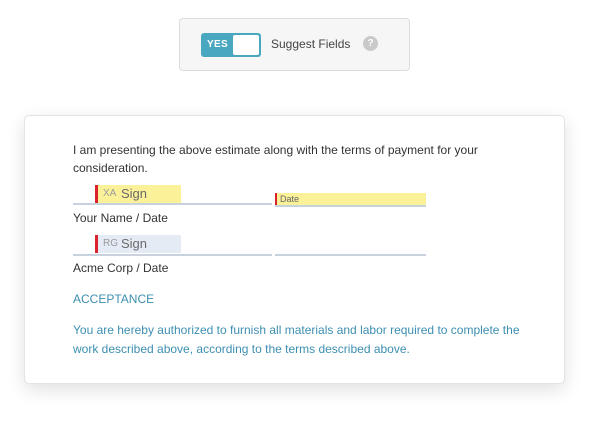 This screenshot has height=435, width=590. I want to click on toggle-knob, so click(246, 45).